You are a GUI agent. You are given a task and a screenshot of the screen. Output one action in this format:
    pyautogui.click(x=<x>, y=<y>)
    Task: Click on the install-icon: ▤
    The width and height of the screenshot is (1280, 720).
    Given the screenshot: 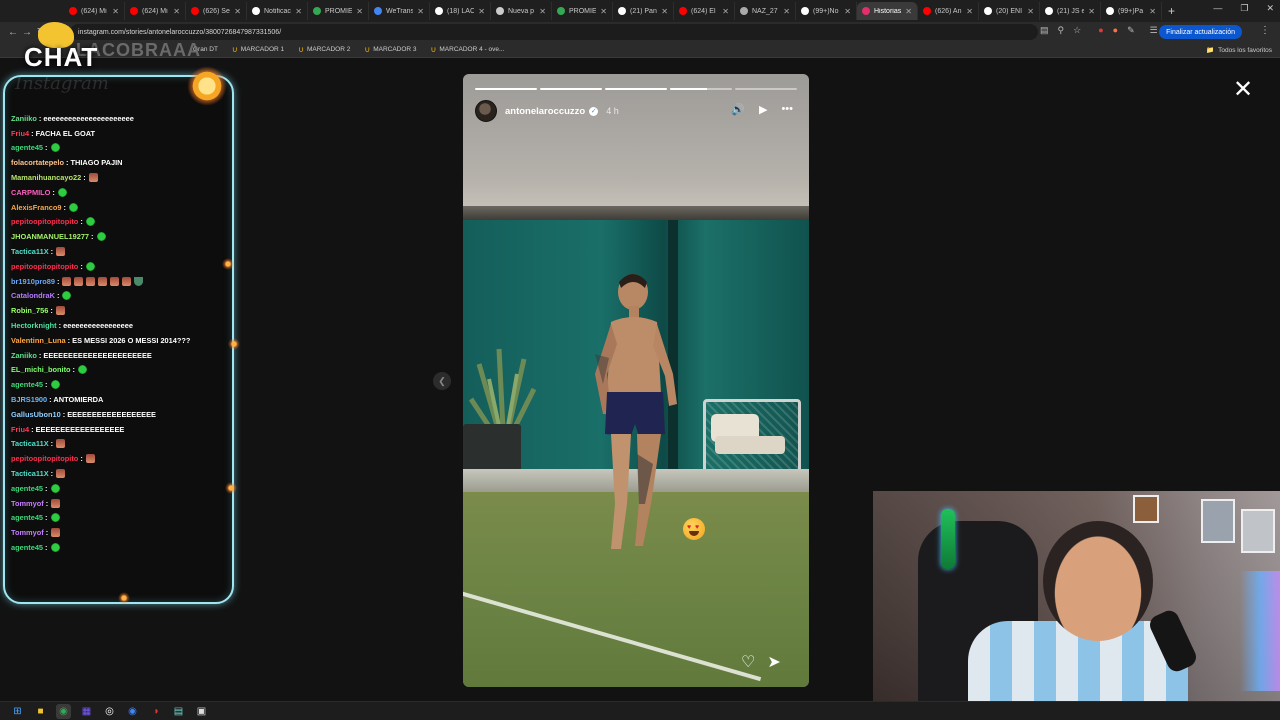 What is the action you would take?
    pyautogui.click(x=1044, y=30)
    